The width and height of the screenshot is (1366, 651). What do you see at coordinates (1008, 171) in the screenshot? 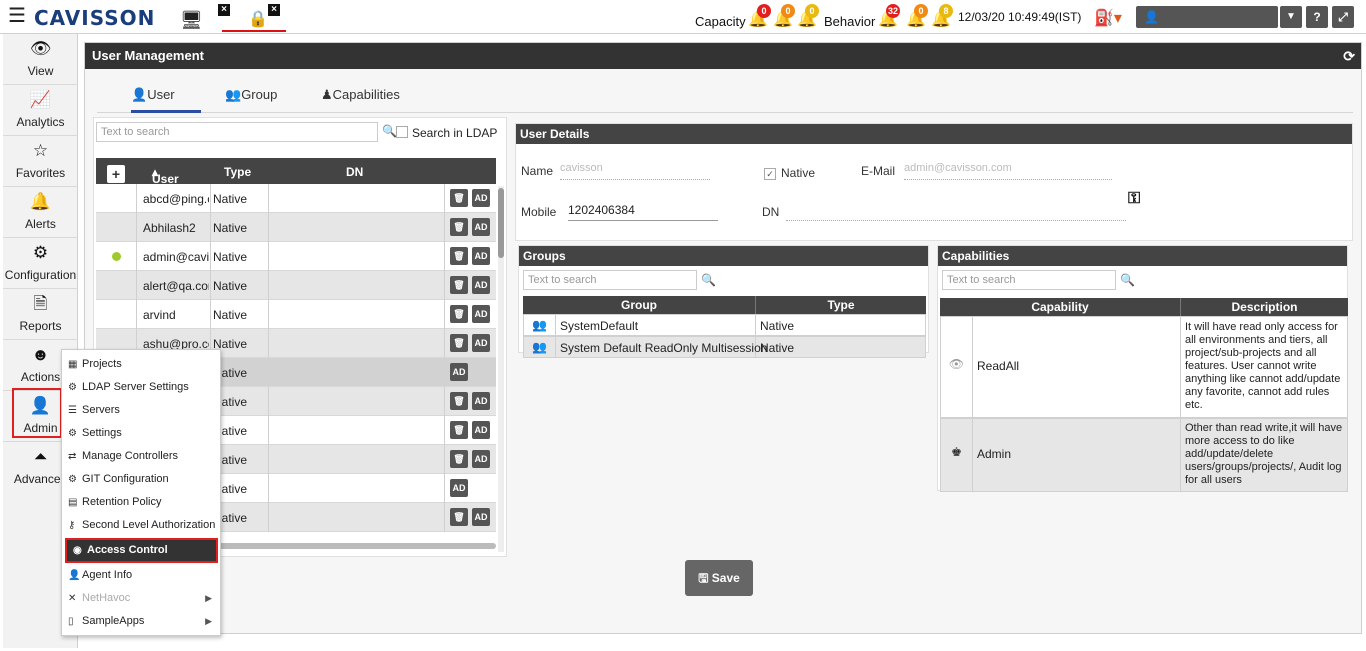
I see `email-field: admin@cavisson.com` at bounding box center [1008, 171].